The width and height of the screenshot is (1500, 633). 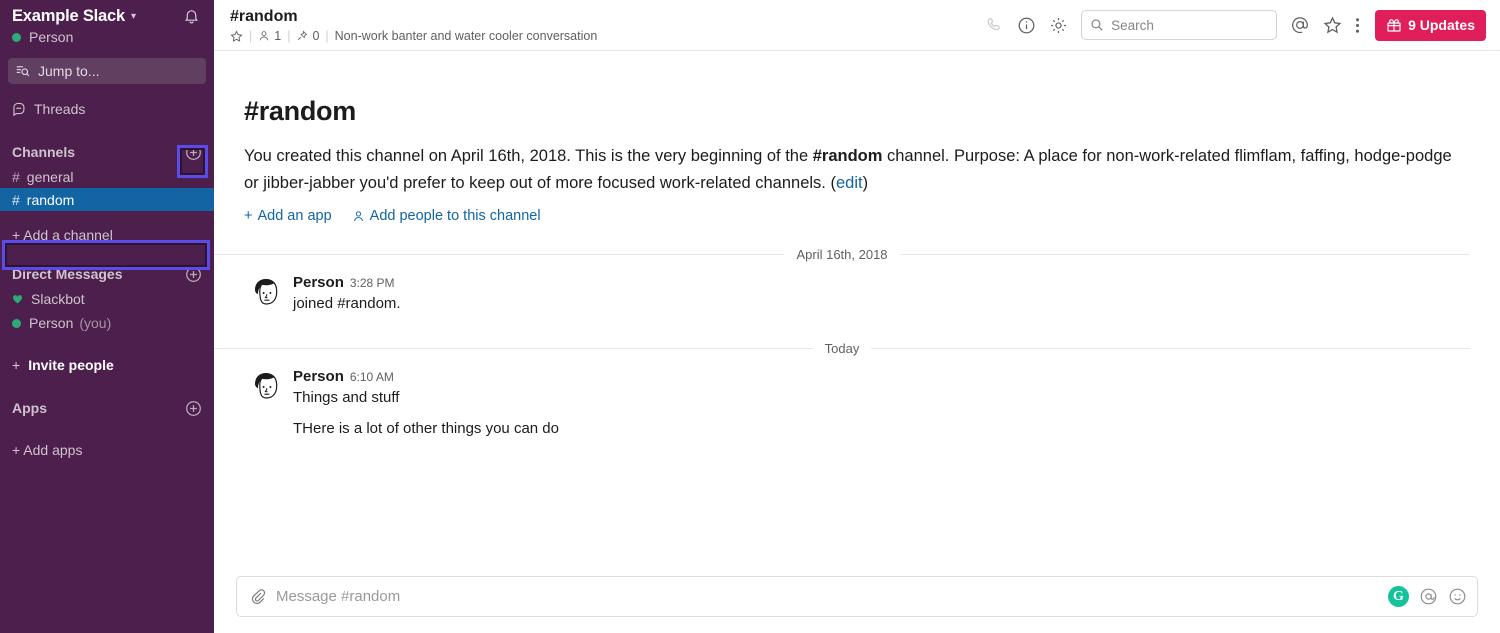 What do you see at coordinates (107, 37) in the screenshot?
I see `current-user-row: Person` at bounding box center [107, 37].